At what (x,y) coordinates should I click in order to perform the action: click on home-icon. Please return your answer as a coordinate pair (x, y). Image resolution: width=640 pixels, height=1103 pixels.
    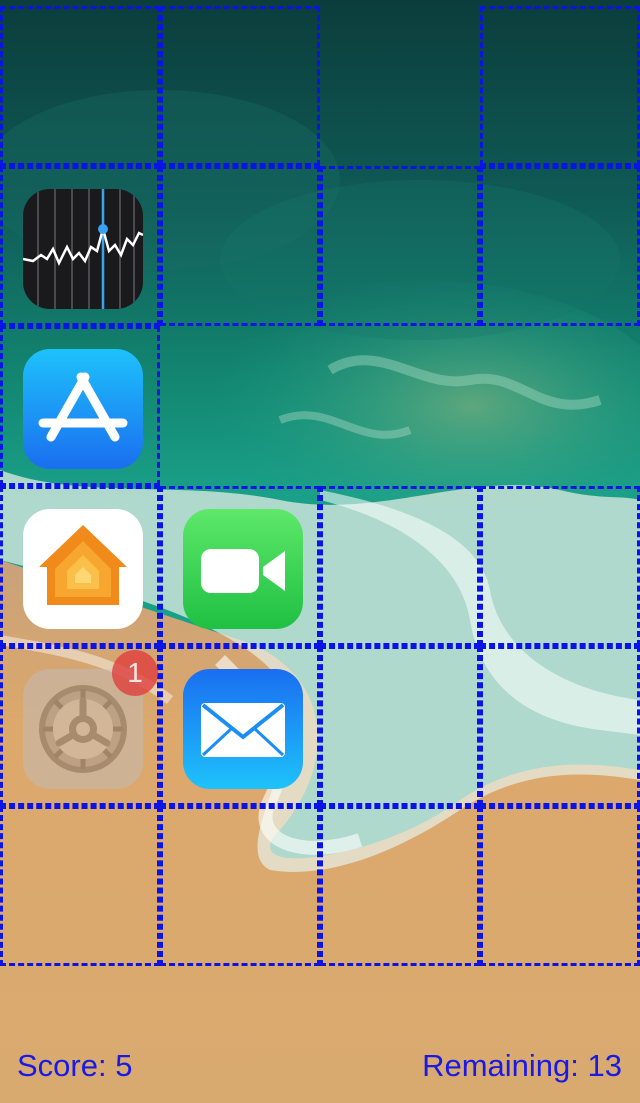
    Looking at the image, I should click on (83, 569).